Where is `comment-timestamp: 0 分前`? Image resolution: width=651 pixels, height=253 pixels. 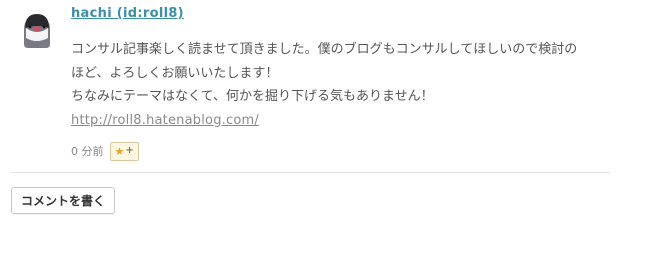 comment-timestamp: 0 分前 is located at coordinates (87, 151).